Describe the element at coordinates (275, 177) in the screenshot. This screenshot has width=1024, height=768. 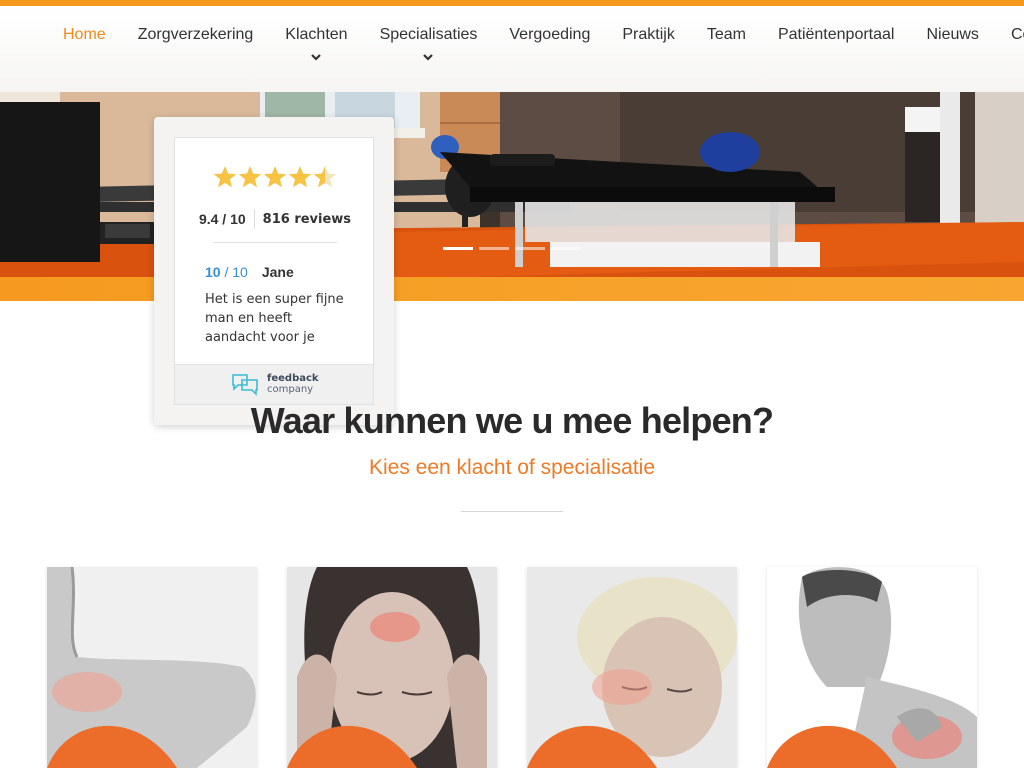
I see `rating-stars-icon` at that location.